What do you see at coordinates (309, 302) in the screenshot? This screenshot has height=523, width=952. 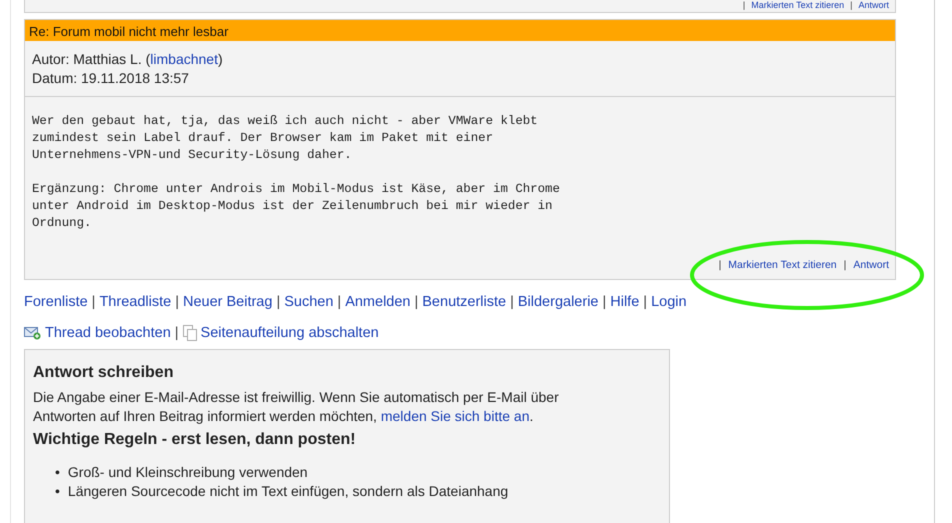 I see `nav-link: Suchen` at bounding box center [309, 302].